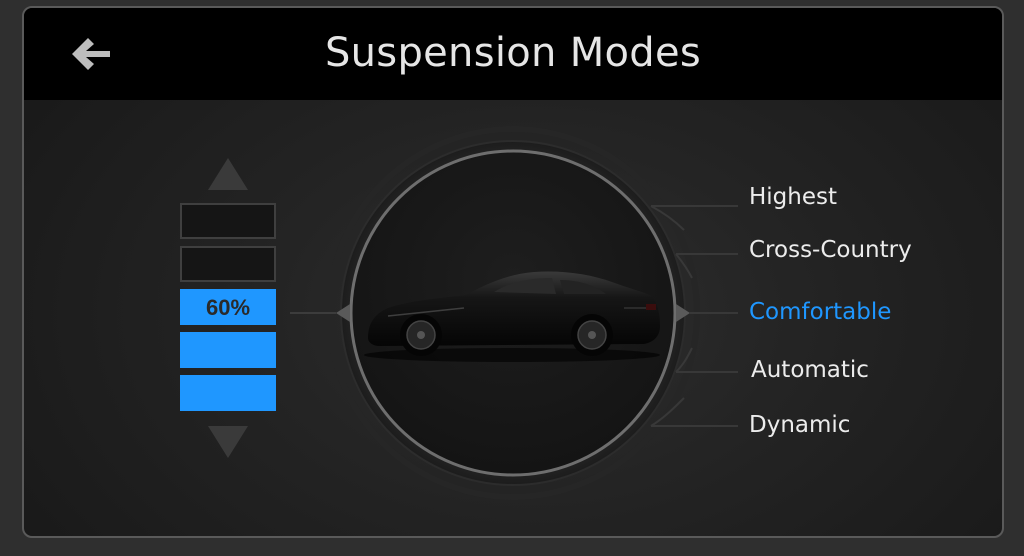 The image size is (1024, 556). What do you see at coordinates (228, 174) in the screenshot?
I see `triangle-up-icon` at bounding box center [228, 174].